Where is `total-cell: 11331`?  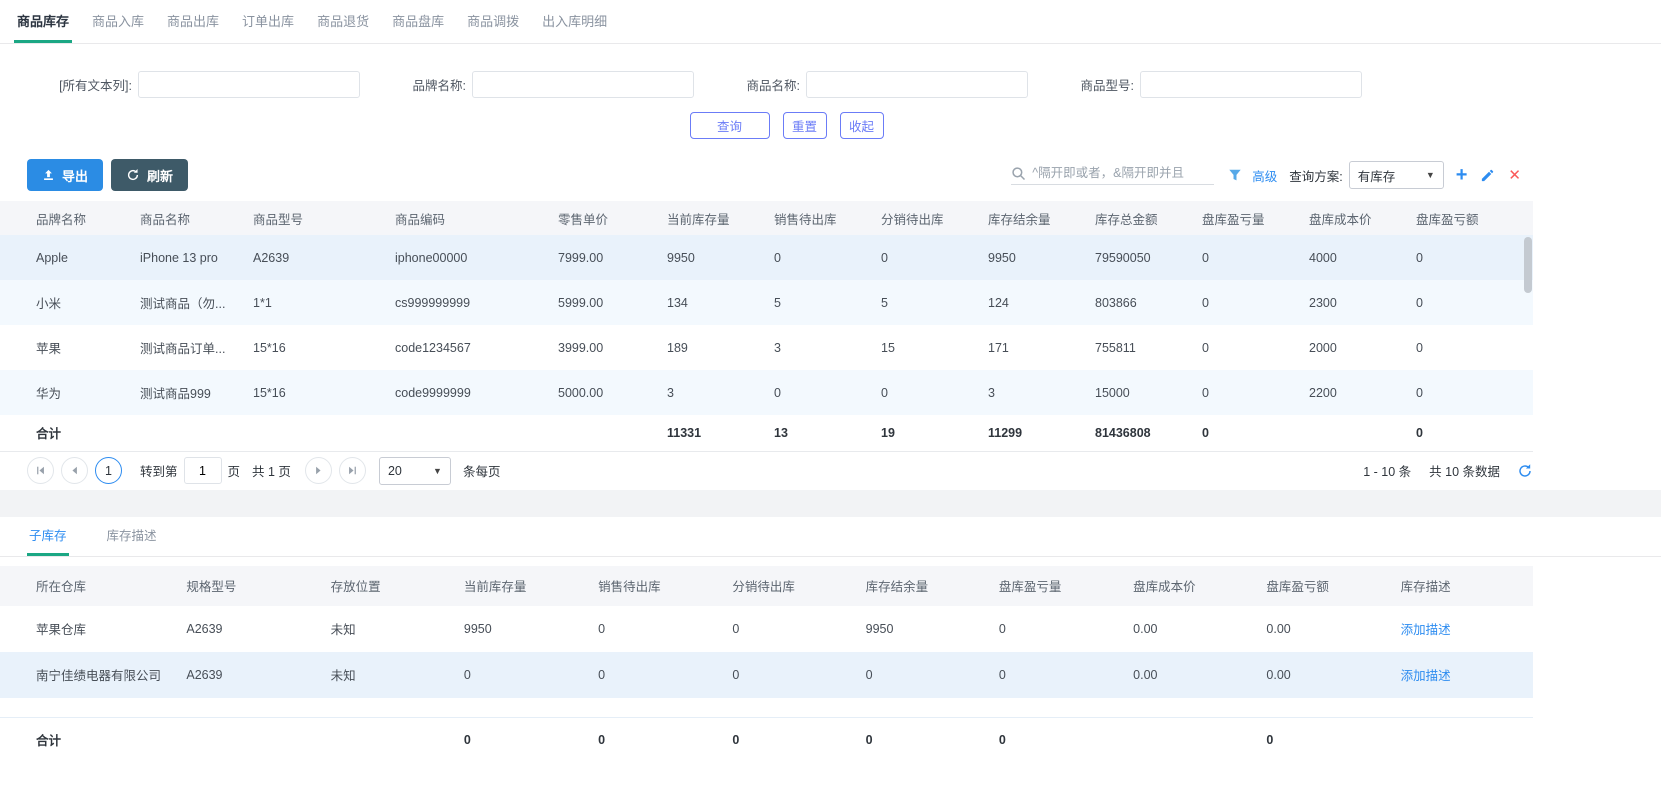 total-cell: 11331 is located at coordinates (684, 432).